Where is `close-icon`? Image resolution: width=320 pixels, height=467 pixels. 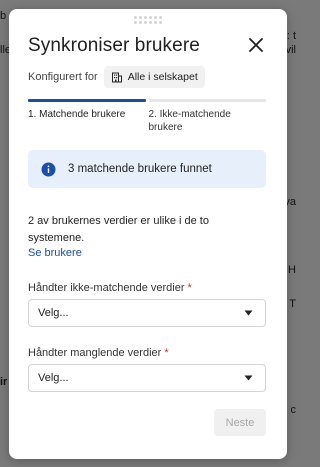 close-icon is located at coordinates (256, 45).